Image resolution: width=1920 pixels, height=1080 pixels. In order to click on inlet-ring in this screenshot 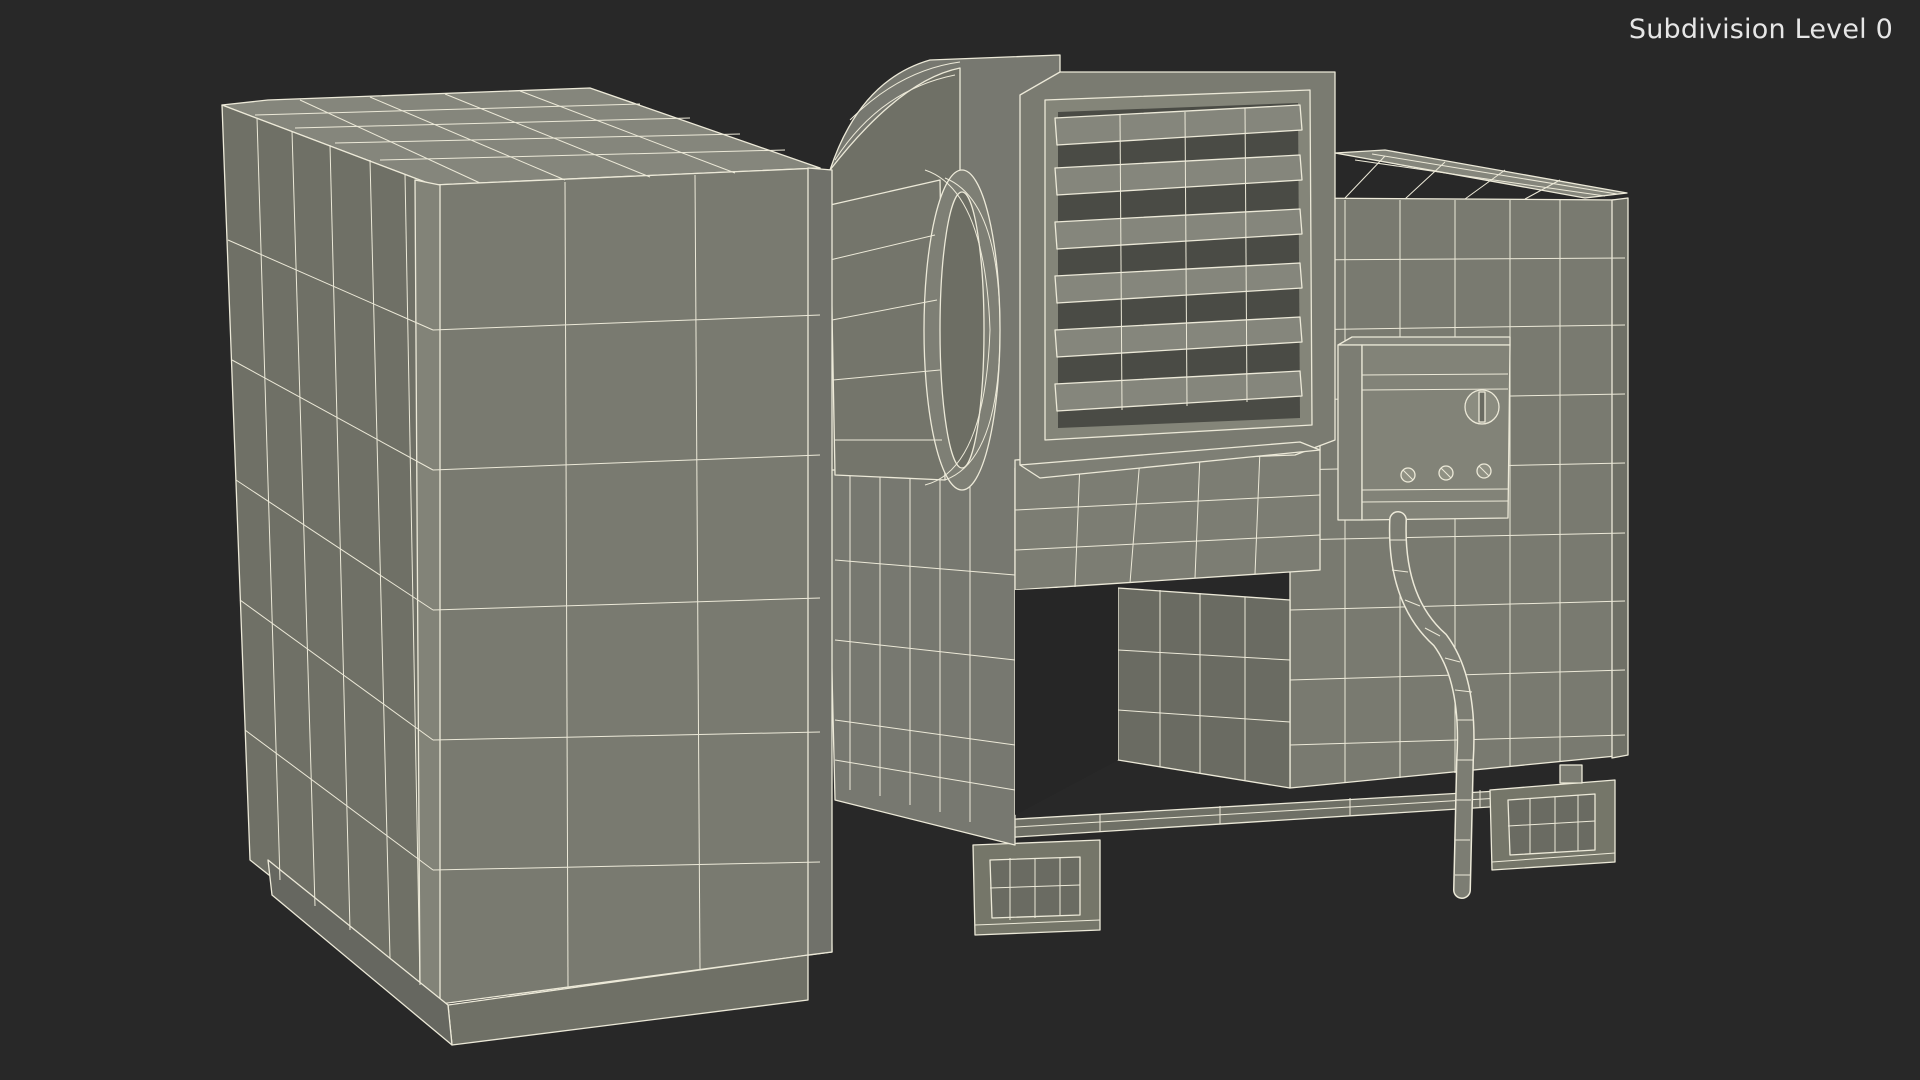, I will do `click(915, 330)`.